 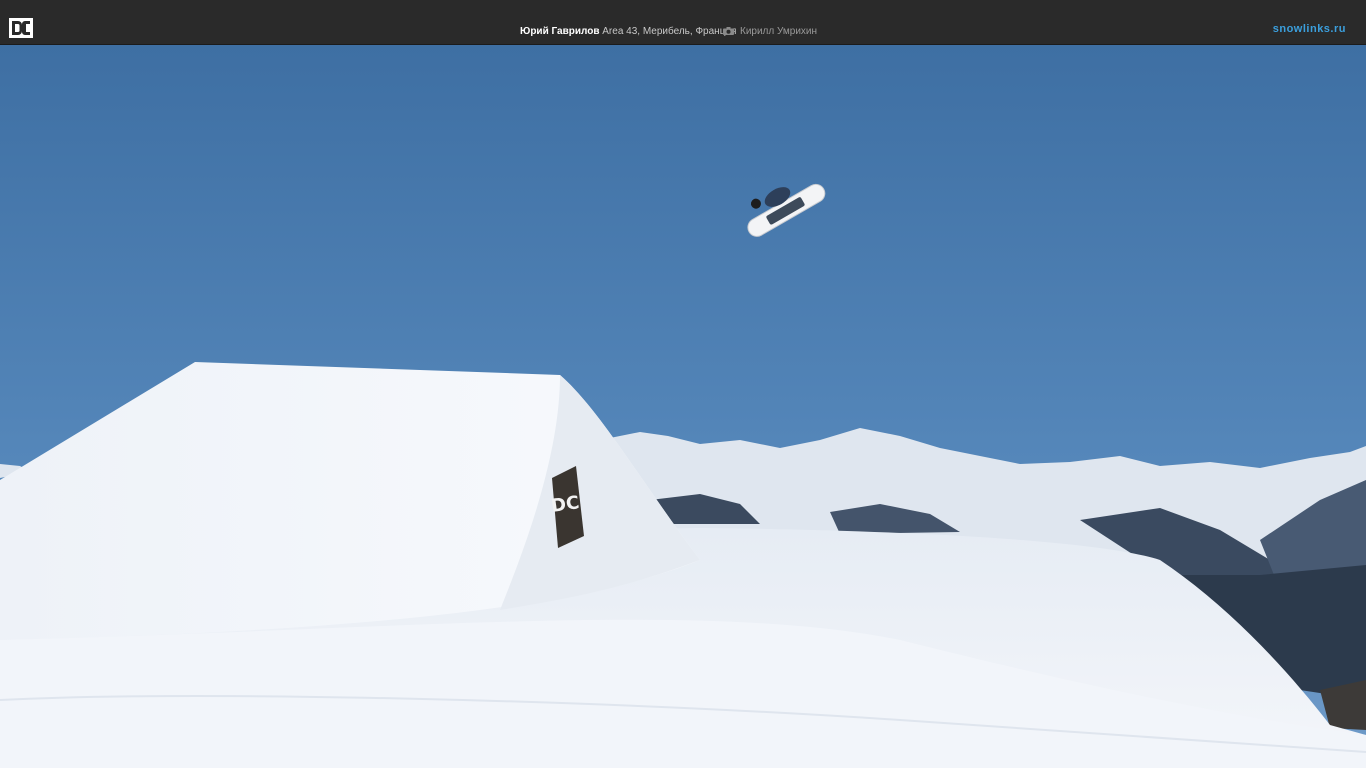 I want to click on photo-location: Area 43, Мерибель, Франция, so click(x=669, y=31).